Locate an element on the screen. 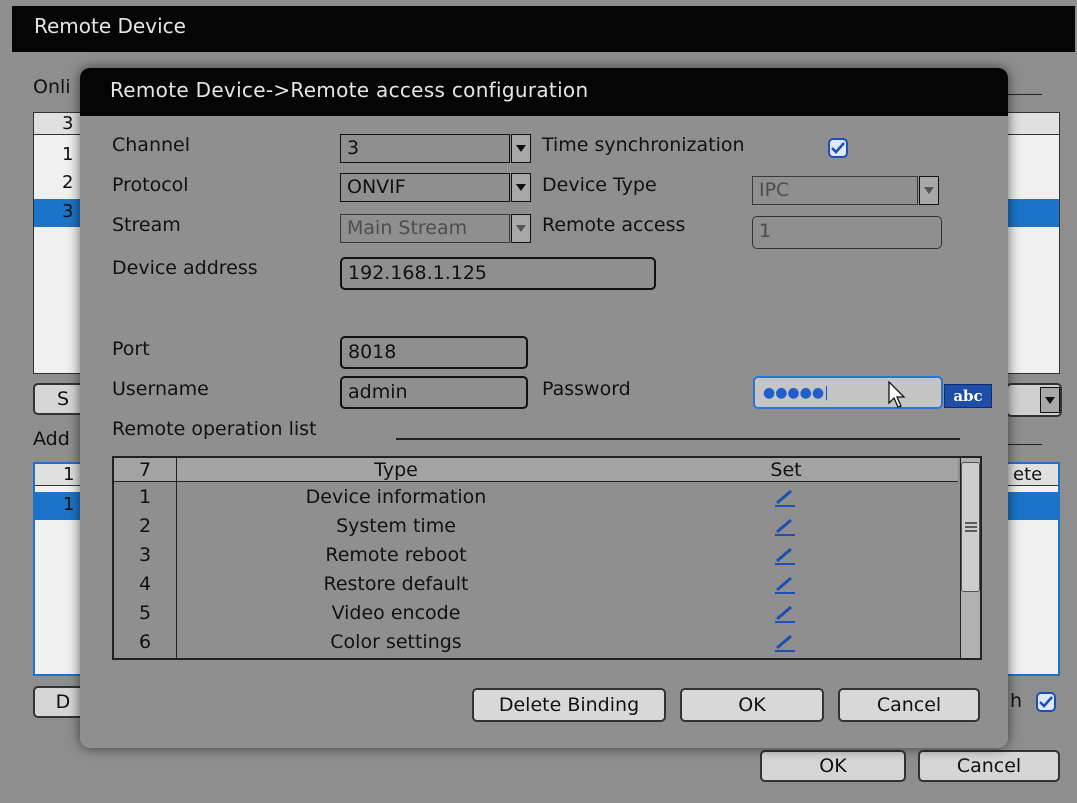 This screenshot has height=803, width=1077. online-section-rule is located at coordinates (1024, 94).